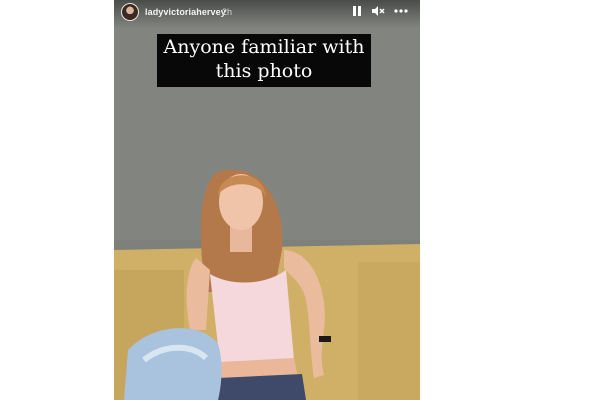  What do you see at coordinates (252, 317) in the screenshot?
I see `camisole-top` at bounding box center [252, 317].